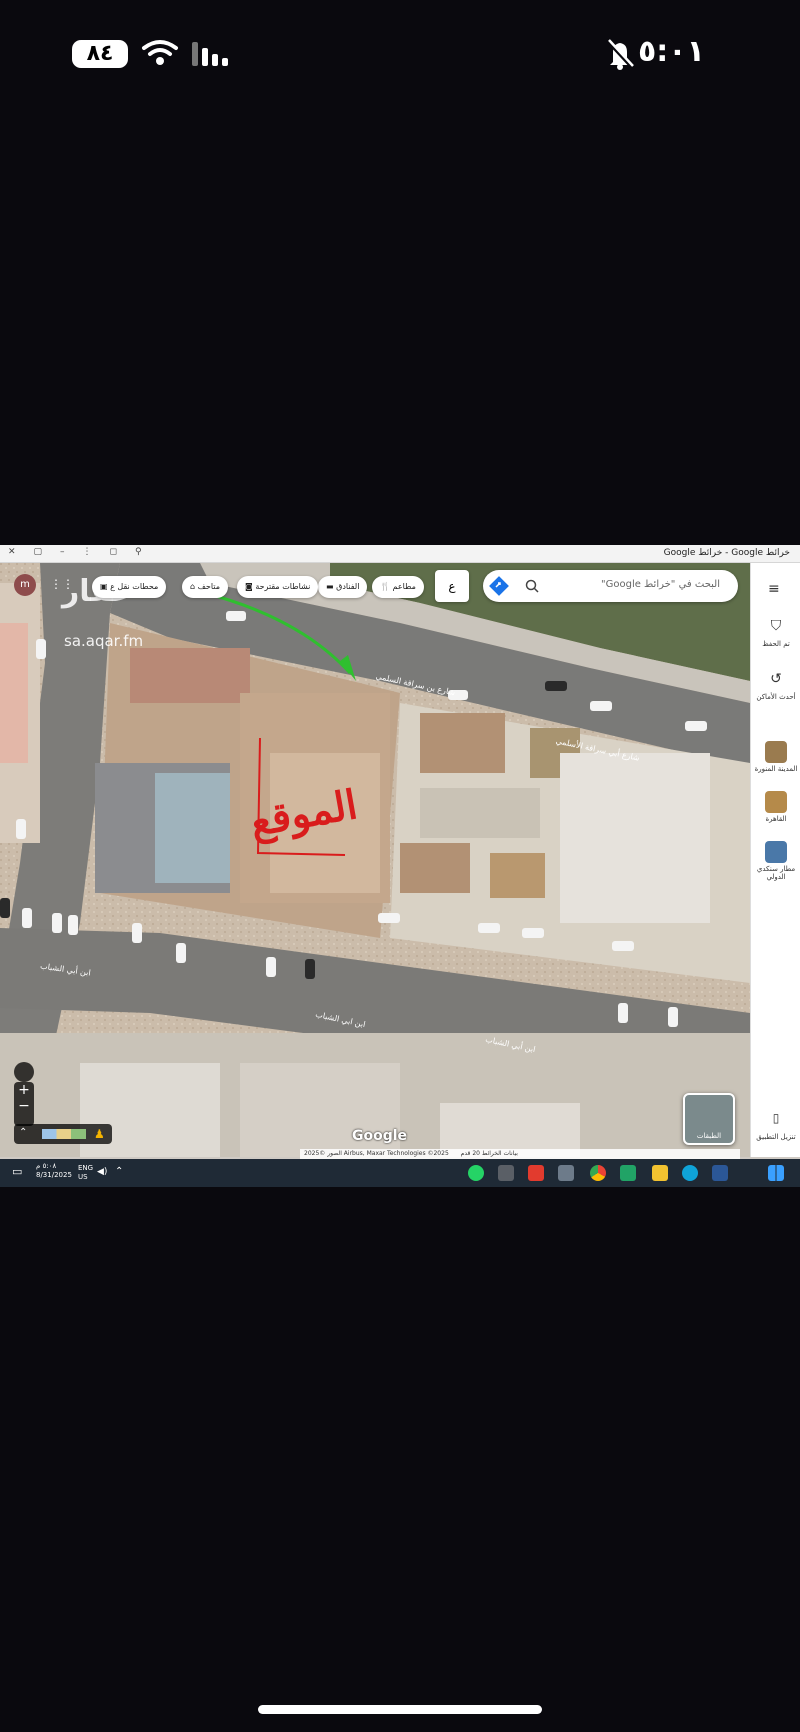  I want to click on hamburger-menu-icon: ≡, so click(774, 589).